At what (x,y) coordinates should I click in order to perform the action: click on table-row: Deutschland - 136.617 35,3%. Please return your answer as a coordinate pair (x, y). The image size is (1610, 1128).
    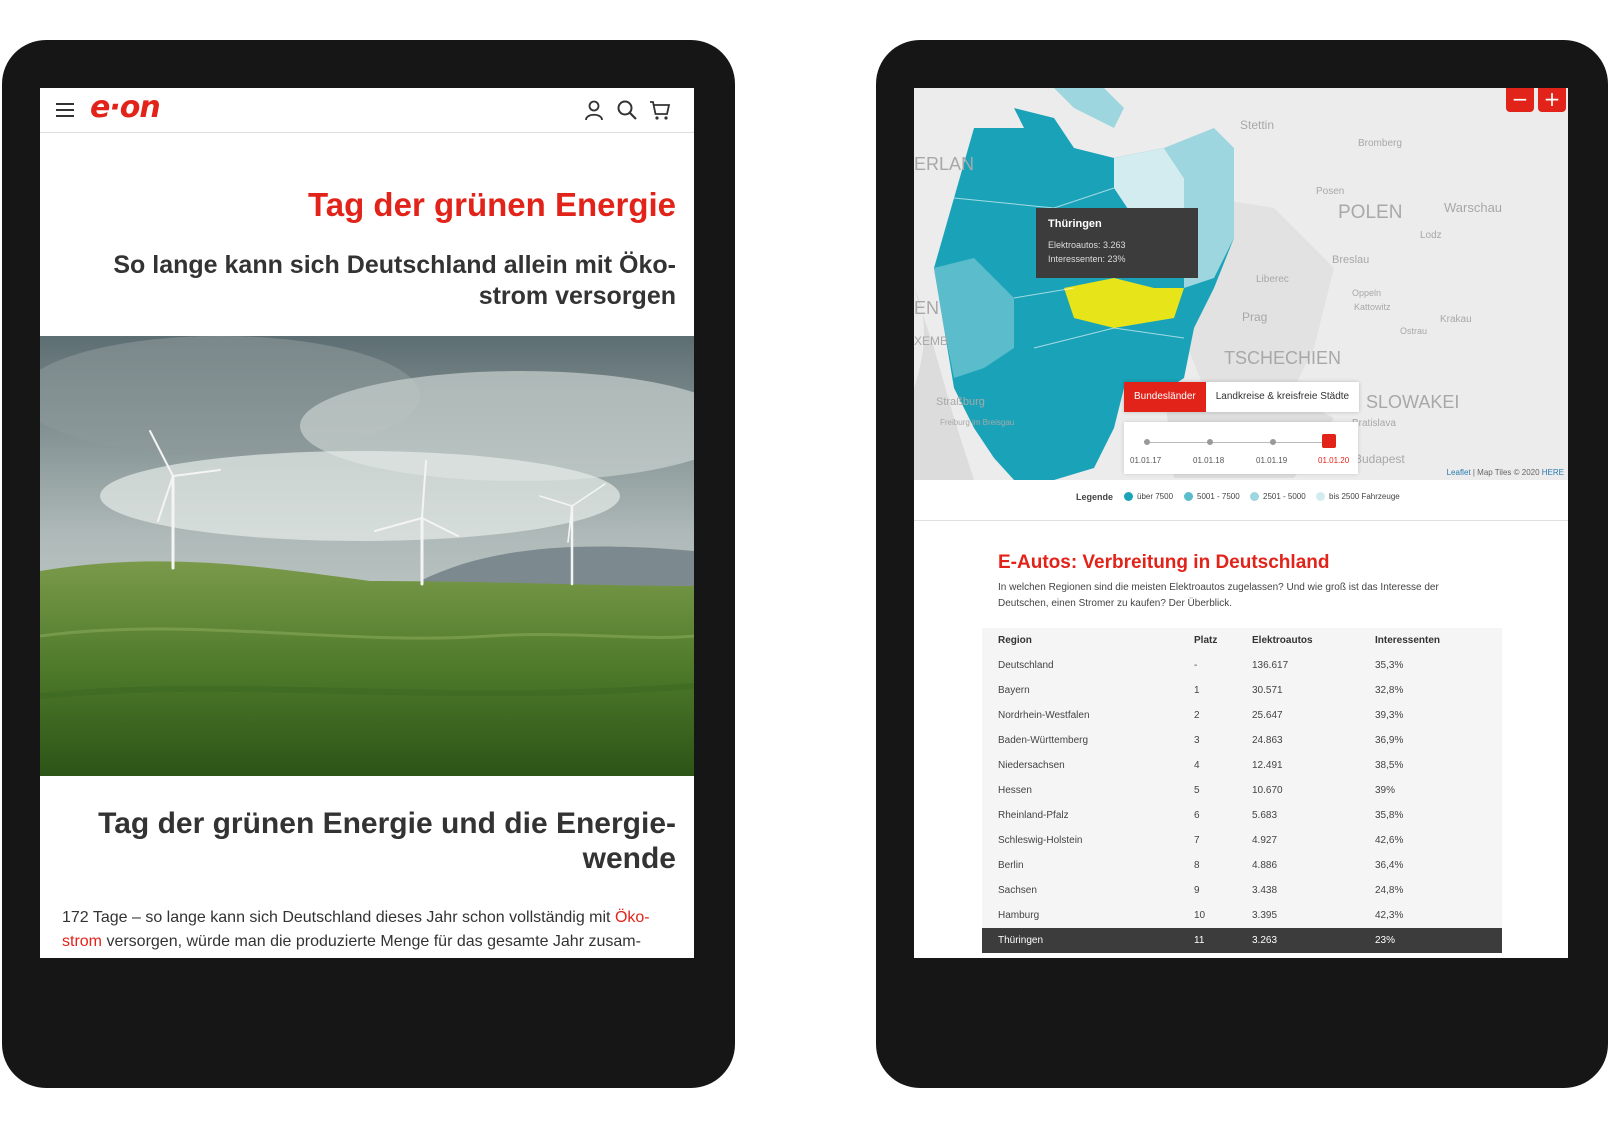
    Looking at the image, I should click on (1242, 665).